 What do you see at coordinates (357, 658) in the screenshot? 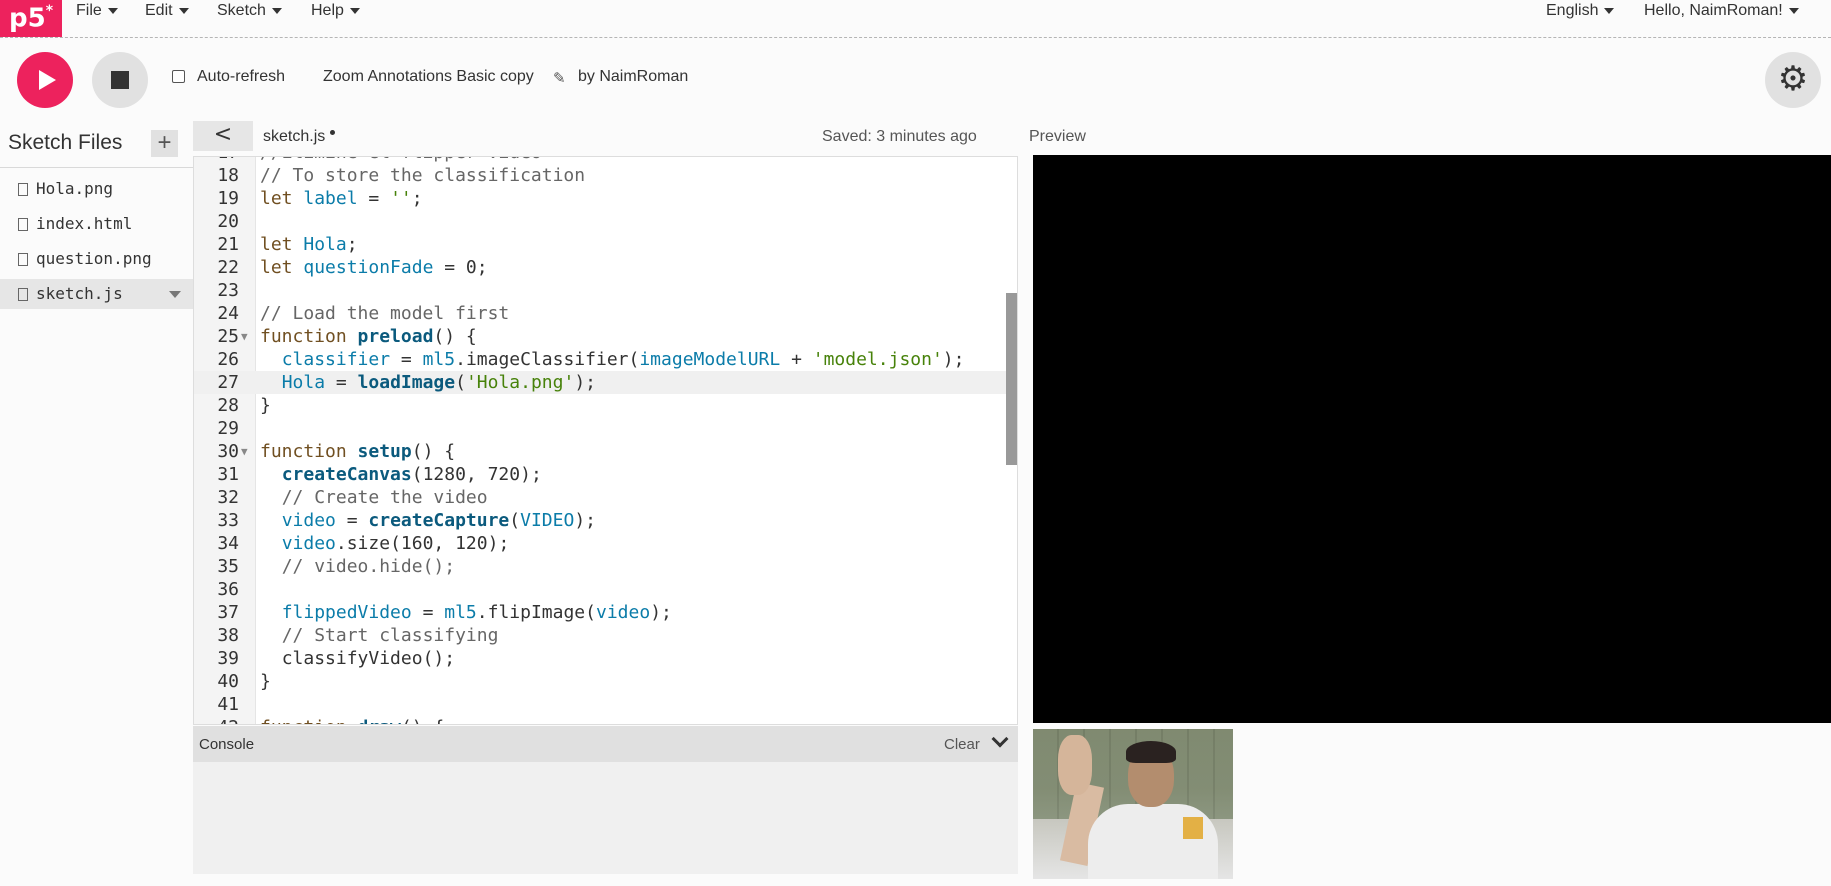
I see `code-text: classifyVideo();` at bounding box center [357, 658].